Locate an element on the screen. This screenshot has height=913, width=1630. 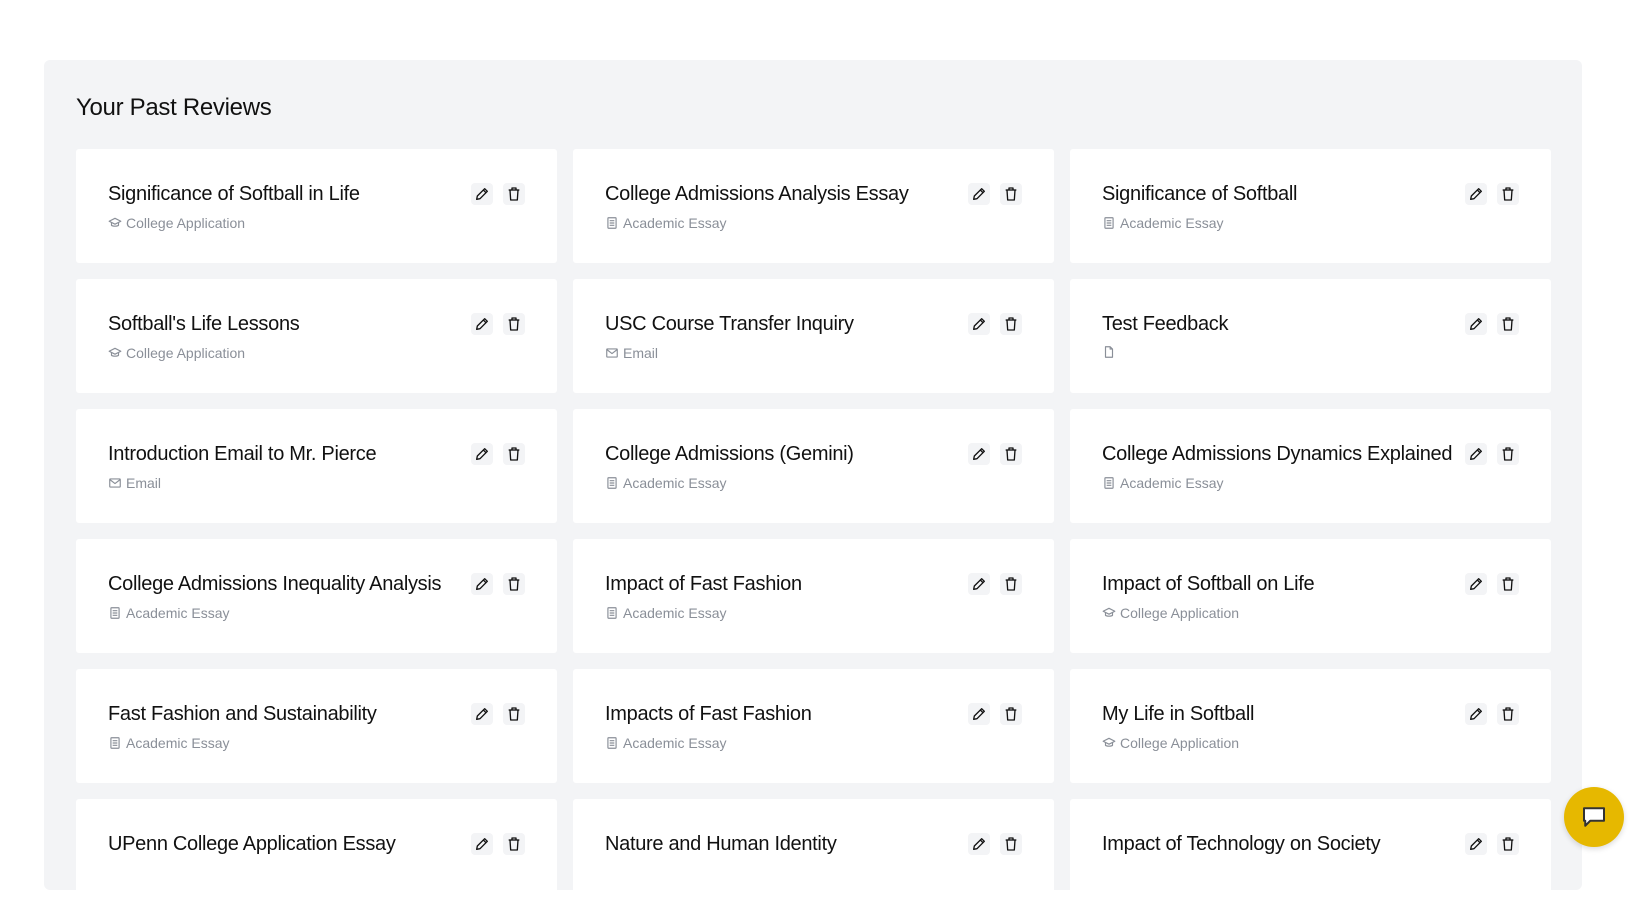
review-card: Nature and Human Identity is located at coordinates (813, 856).